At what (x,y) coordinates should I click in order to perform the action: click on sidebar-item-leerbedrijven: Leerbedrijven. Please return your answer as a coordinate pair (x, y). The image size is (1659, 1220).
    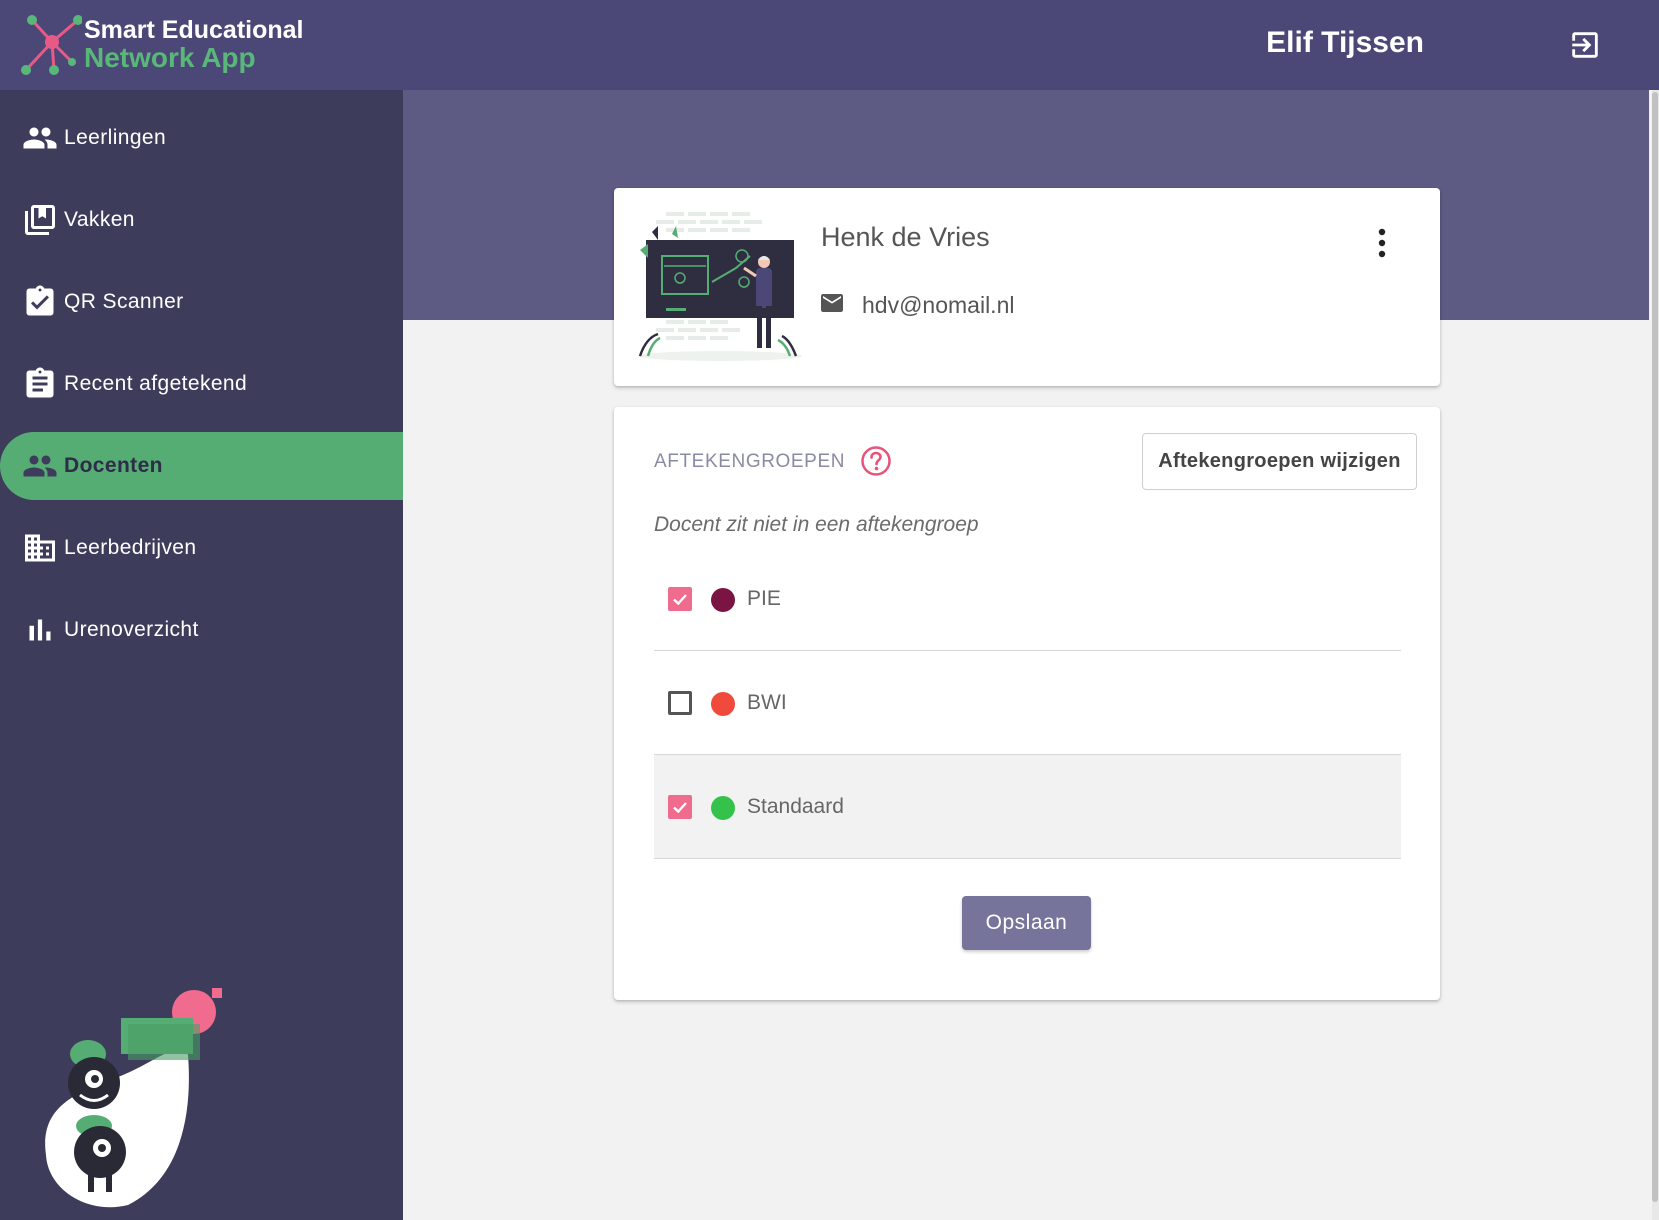
    Looking at the image, I should click on (201, 548).